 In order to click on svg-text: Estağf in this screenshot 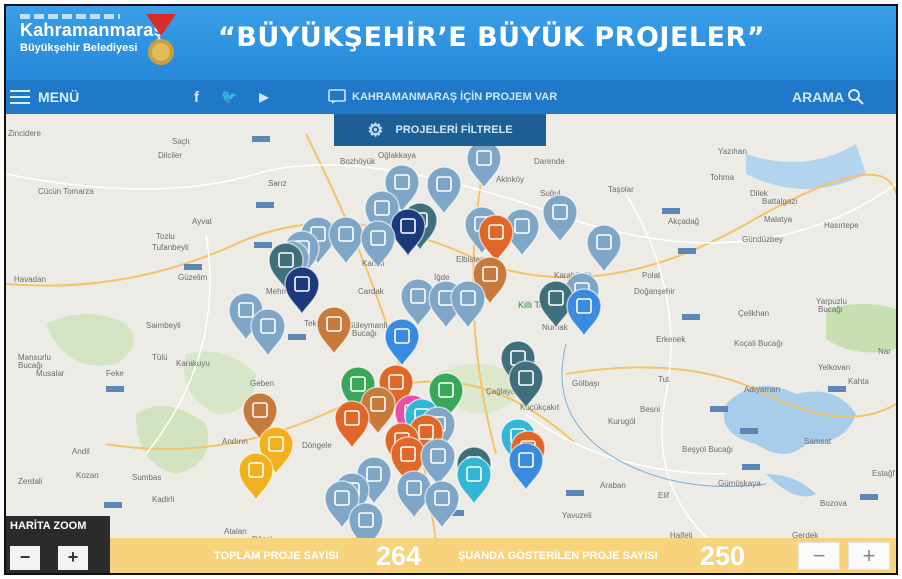, I will do `click(883, 473)`.